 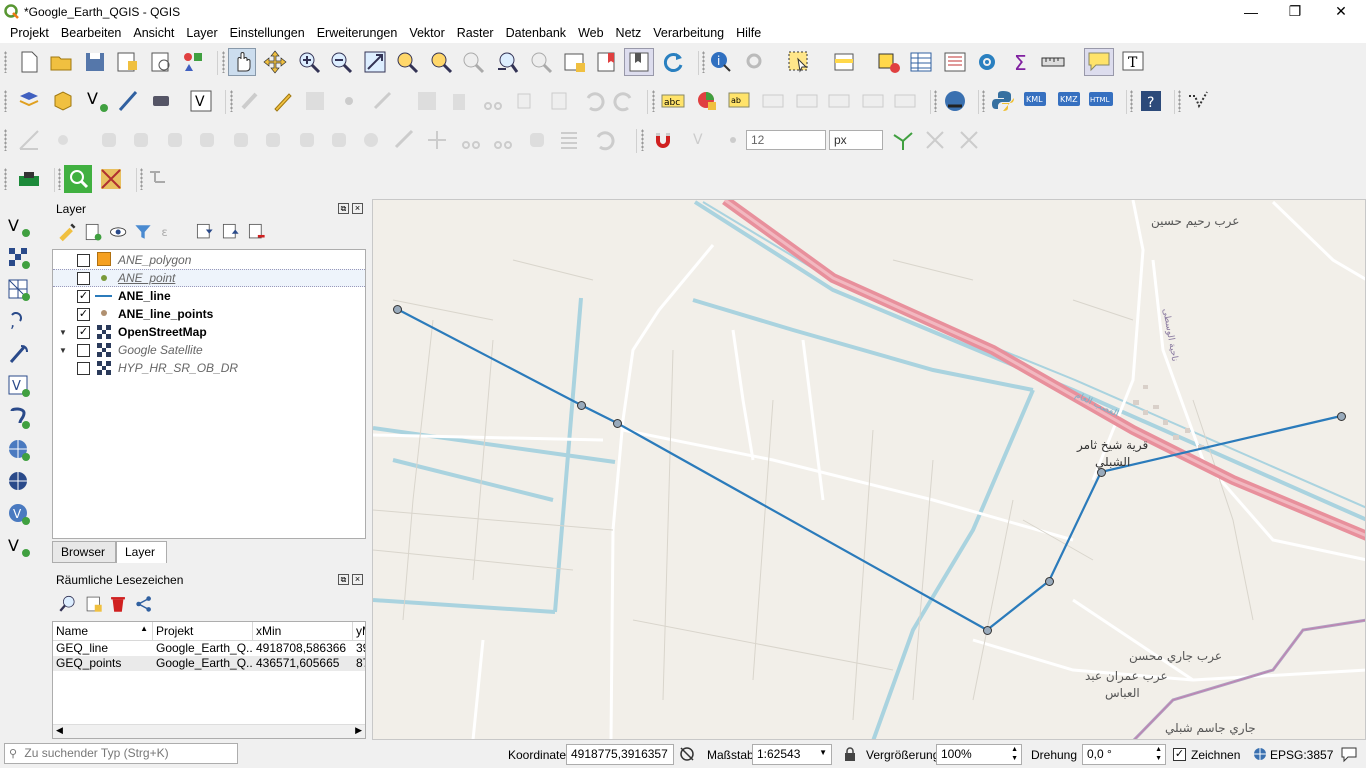 I want to click on data-source-manager-icon, so click(x=29, y=101).